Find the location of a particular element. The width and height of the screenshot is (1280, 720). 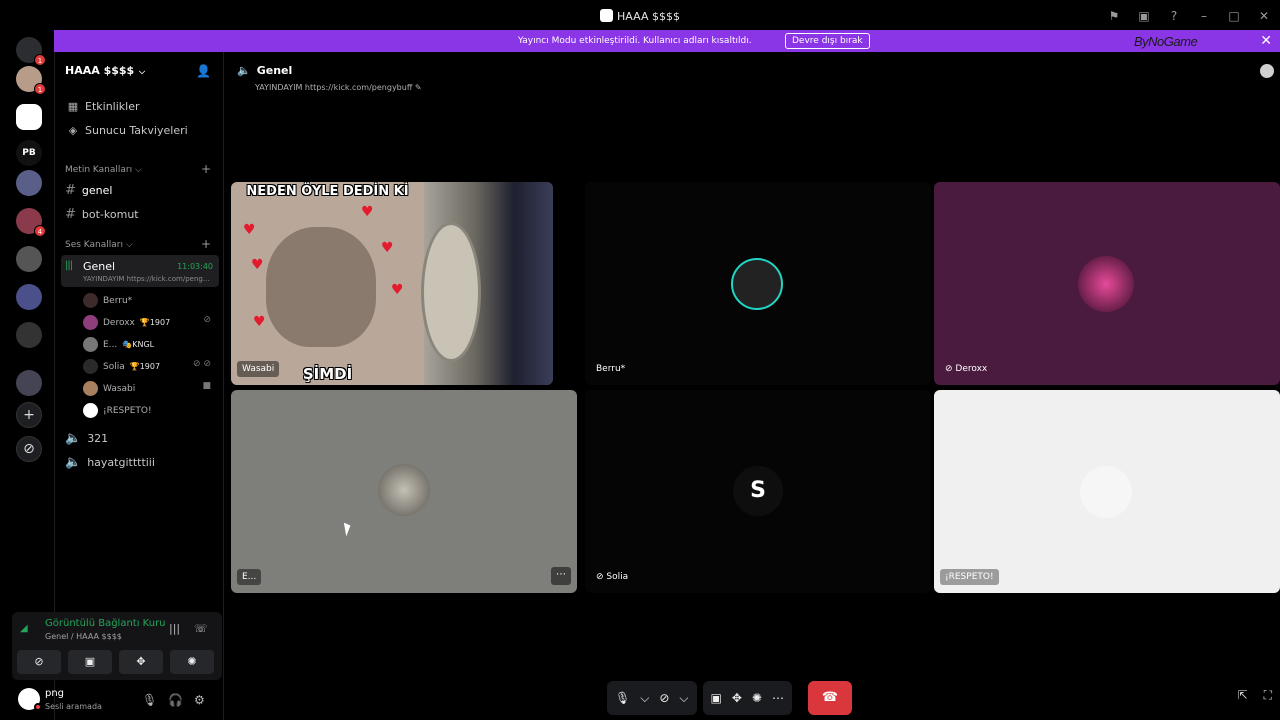

noise-suppression-icon: ||| is located at coordinates (174, 628).